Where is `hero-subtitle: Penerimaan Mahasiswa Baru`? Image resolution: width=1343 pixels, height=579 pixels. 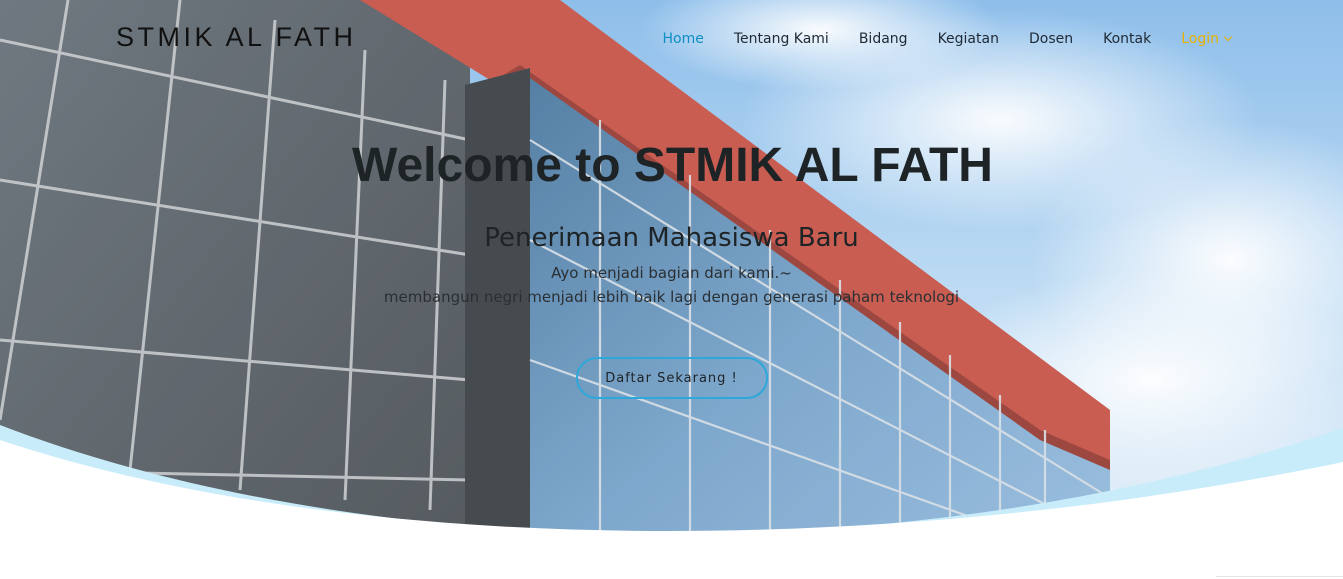
hero-subtitle: Penerimaan Mahasiswa Baru is located at coordinates (671, 238).